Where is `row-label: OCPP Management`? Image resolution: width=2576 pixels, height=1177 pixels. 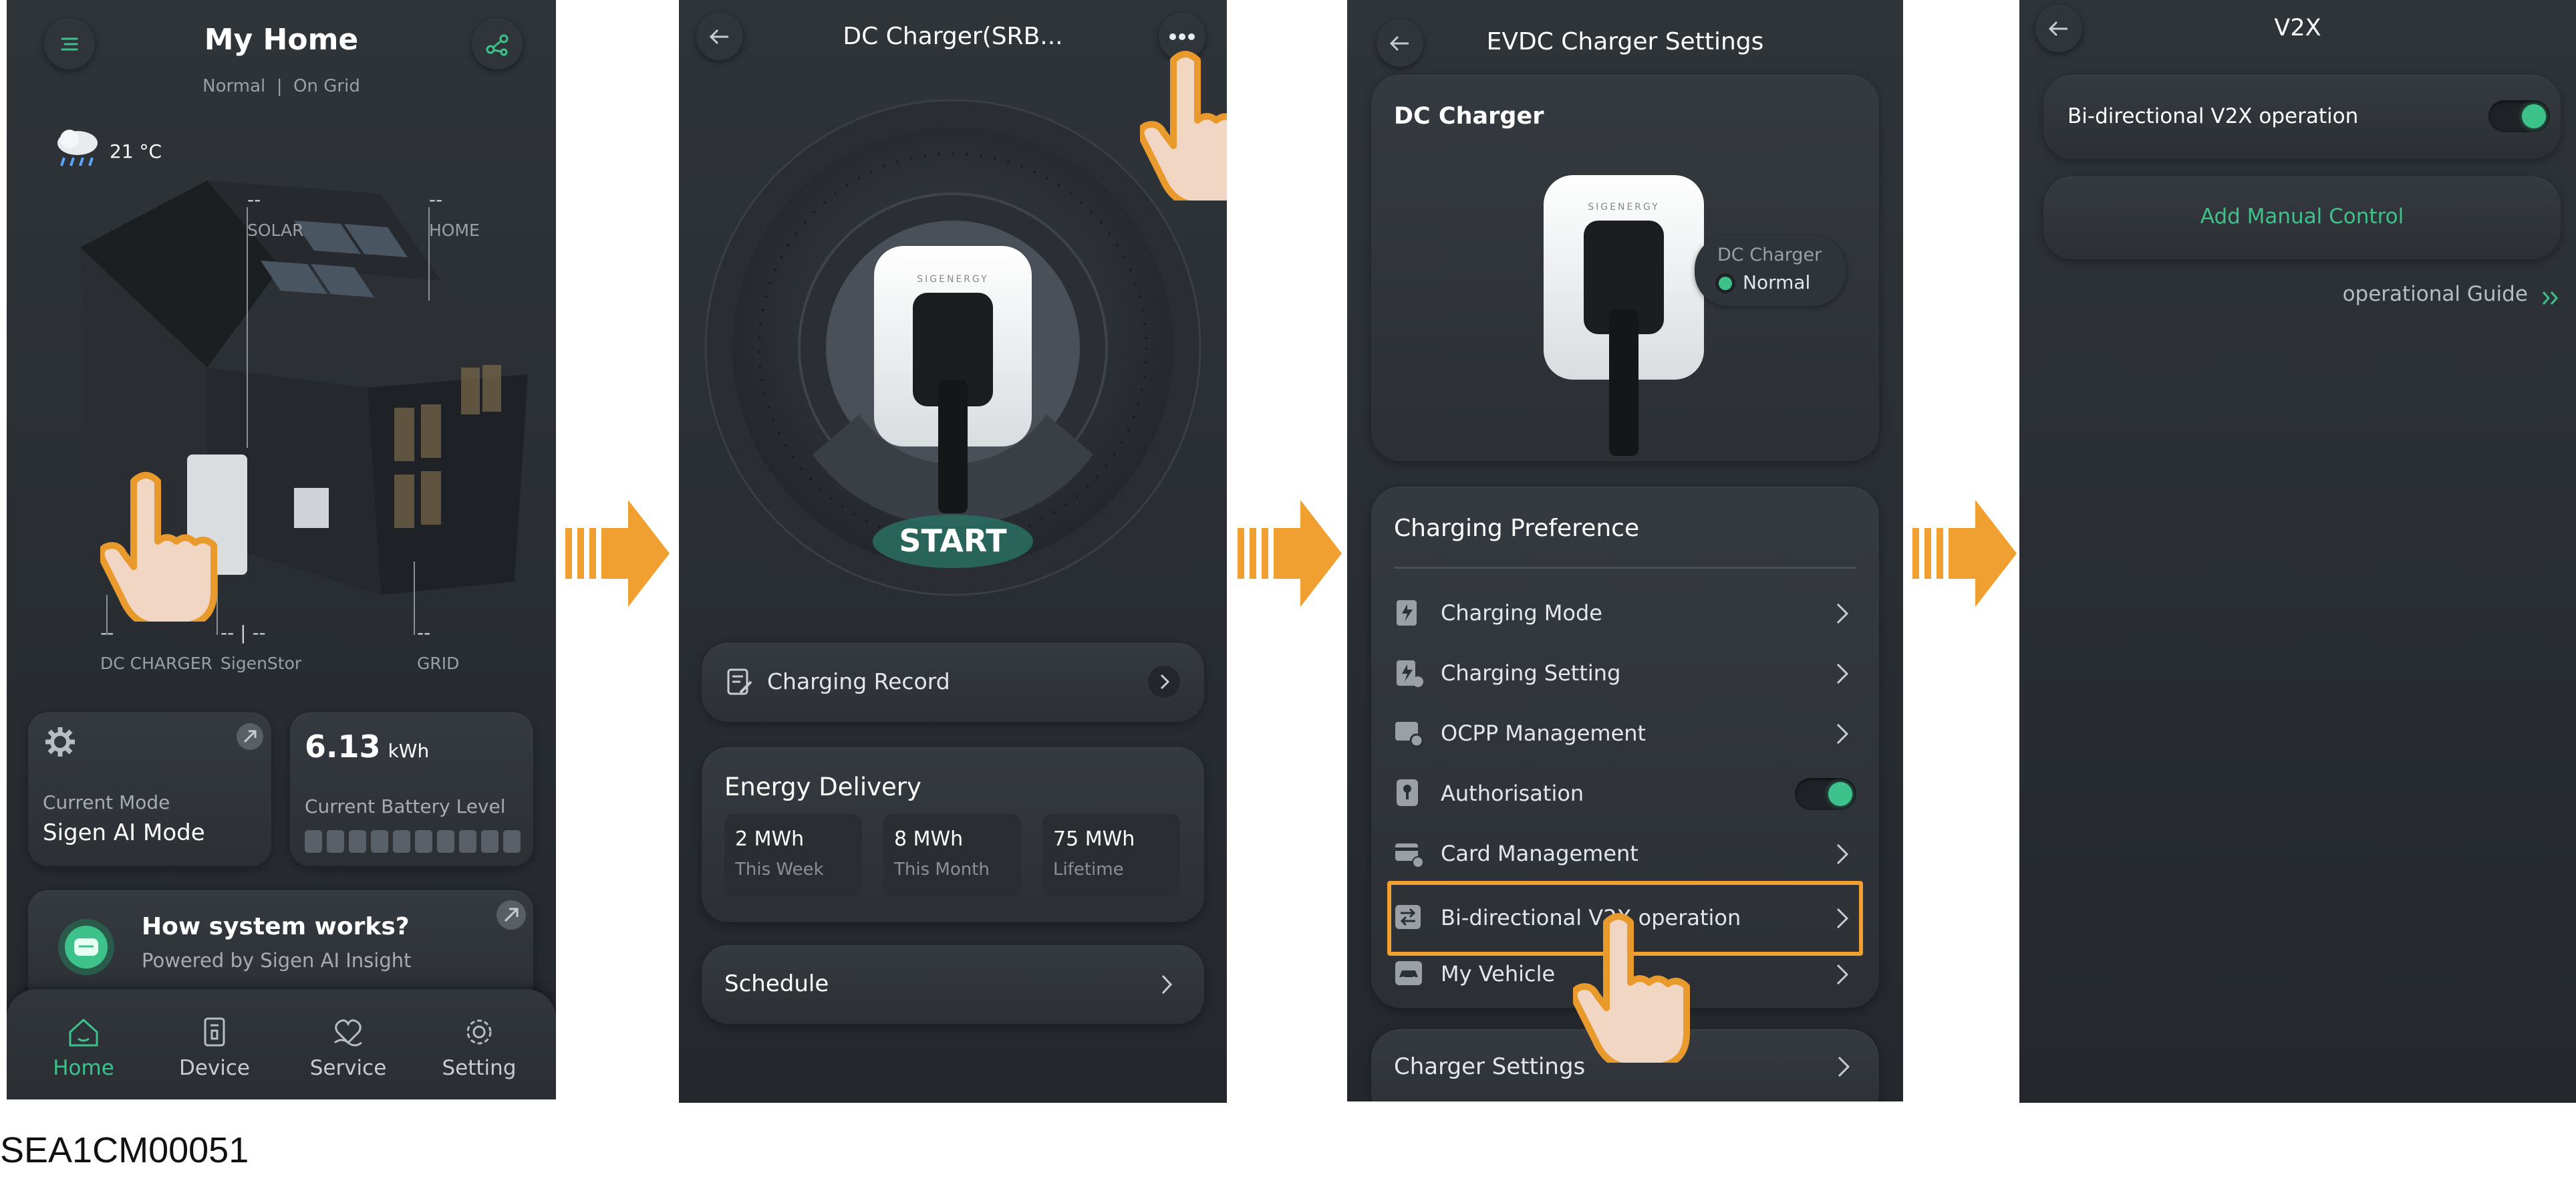
row-label: OCPP Management is located at coordinates (1544, 733).